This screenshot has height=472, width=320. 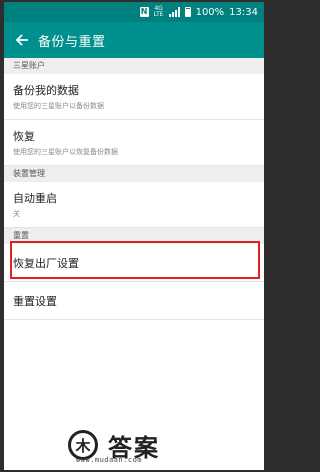 What do you see at coordinates (134, 301) in the screenshot?
I see `list-item-reset-settings: 重置设置` at bounding box center [134, 301].